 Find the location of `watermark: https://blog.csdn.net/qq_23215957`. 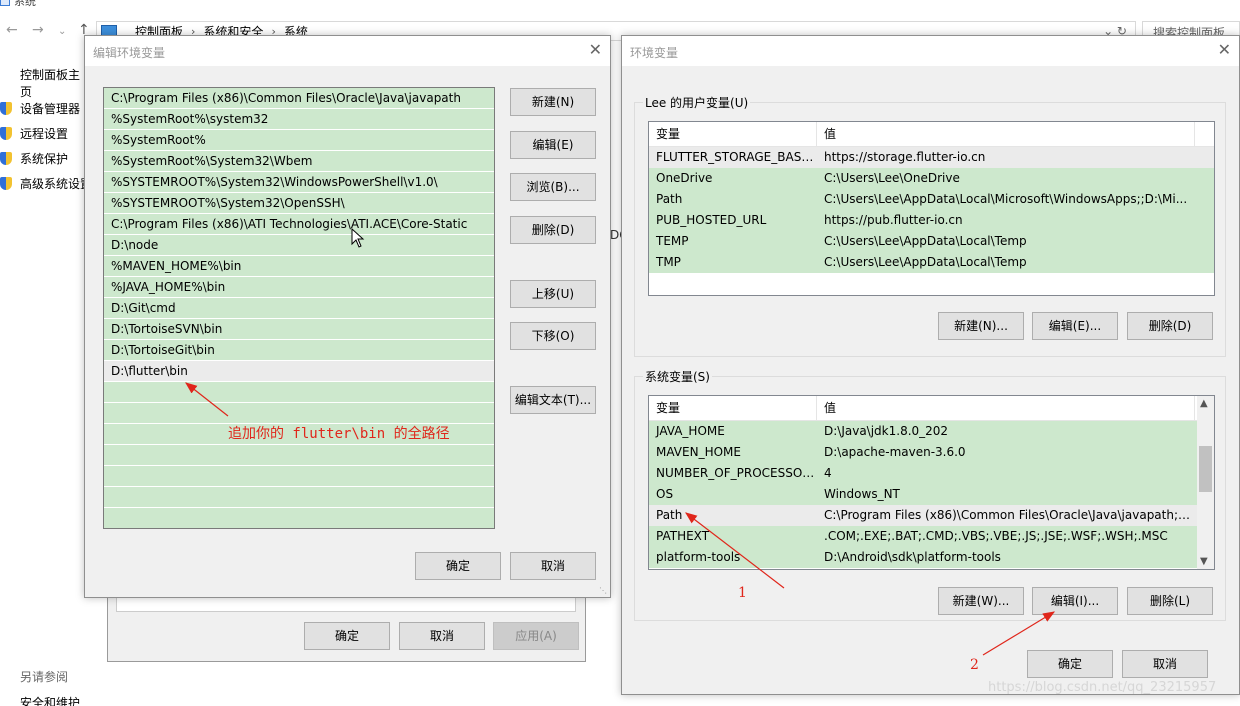

watermark: https://blog.csdn.net/qq_23215957 is located at coordinates (1102, 687).